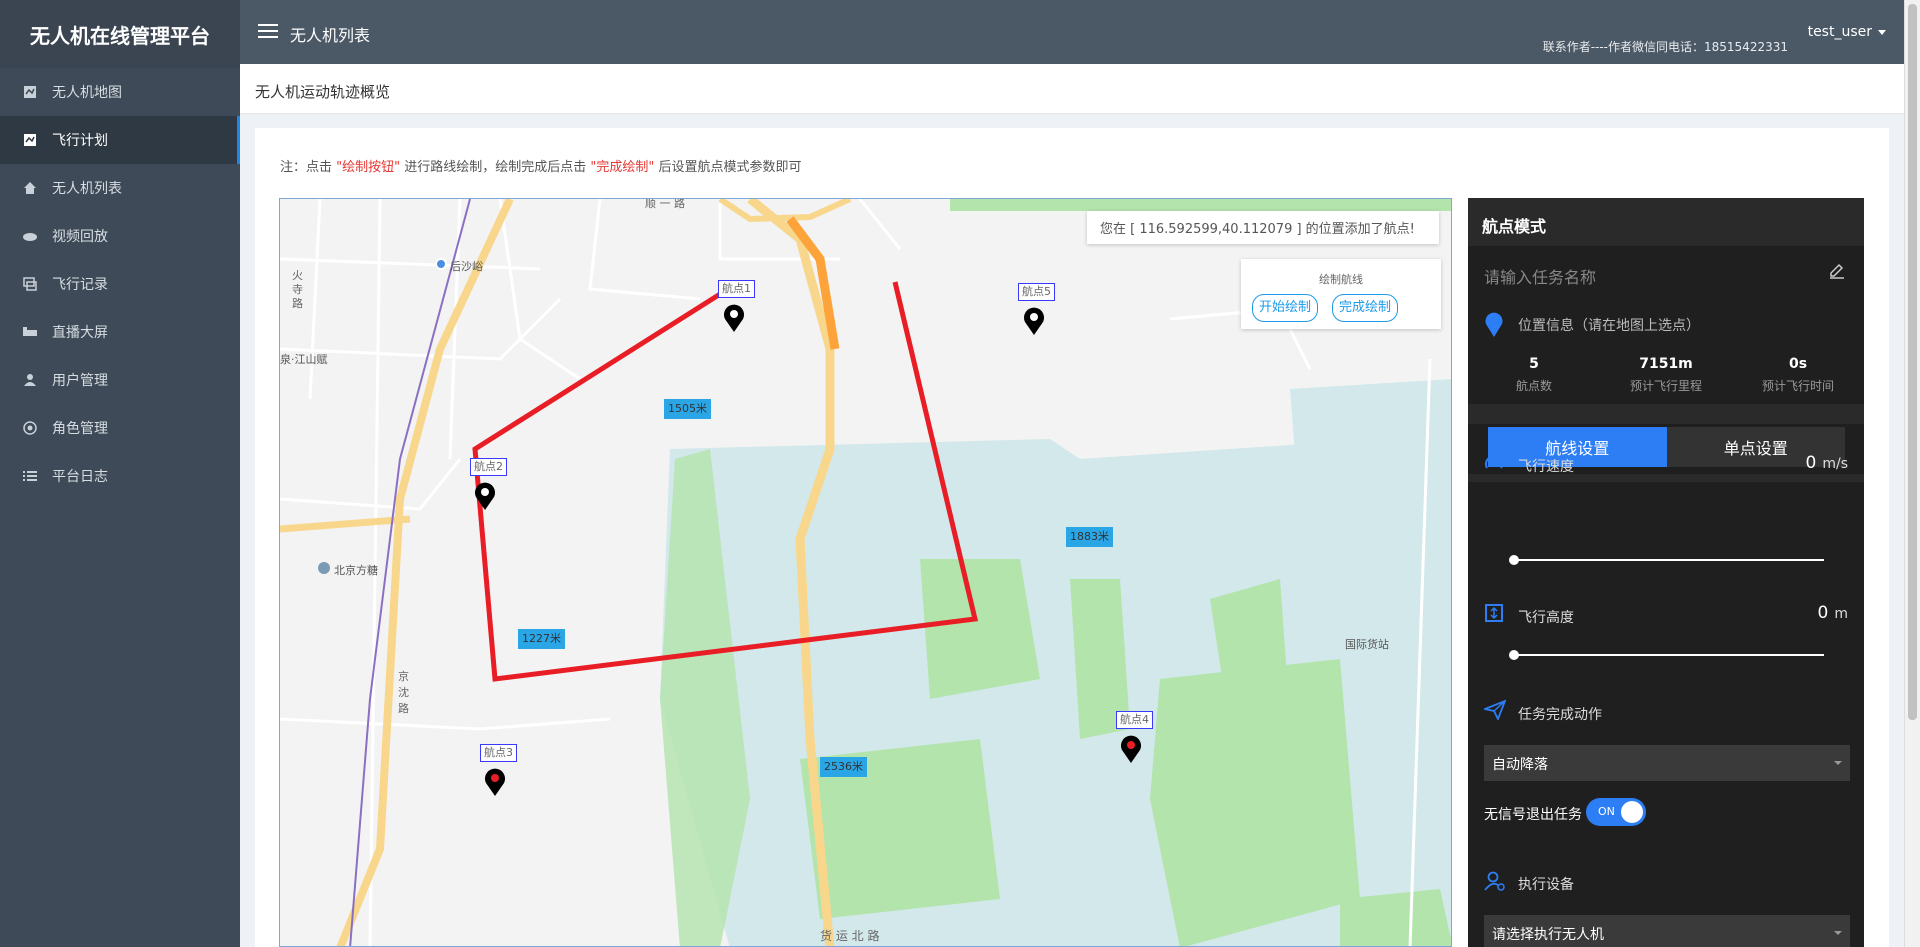 This screenshot has width=1920, height=947. I want to click on page-scrollbar, so click(1912, 473).